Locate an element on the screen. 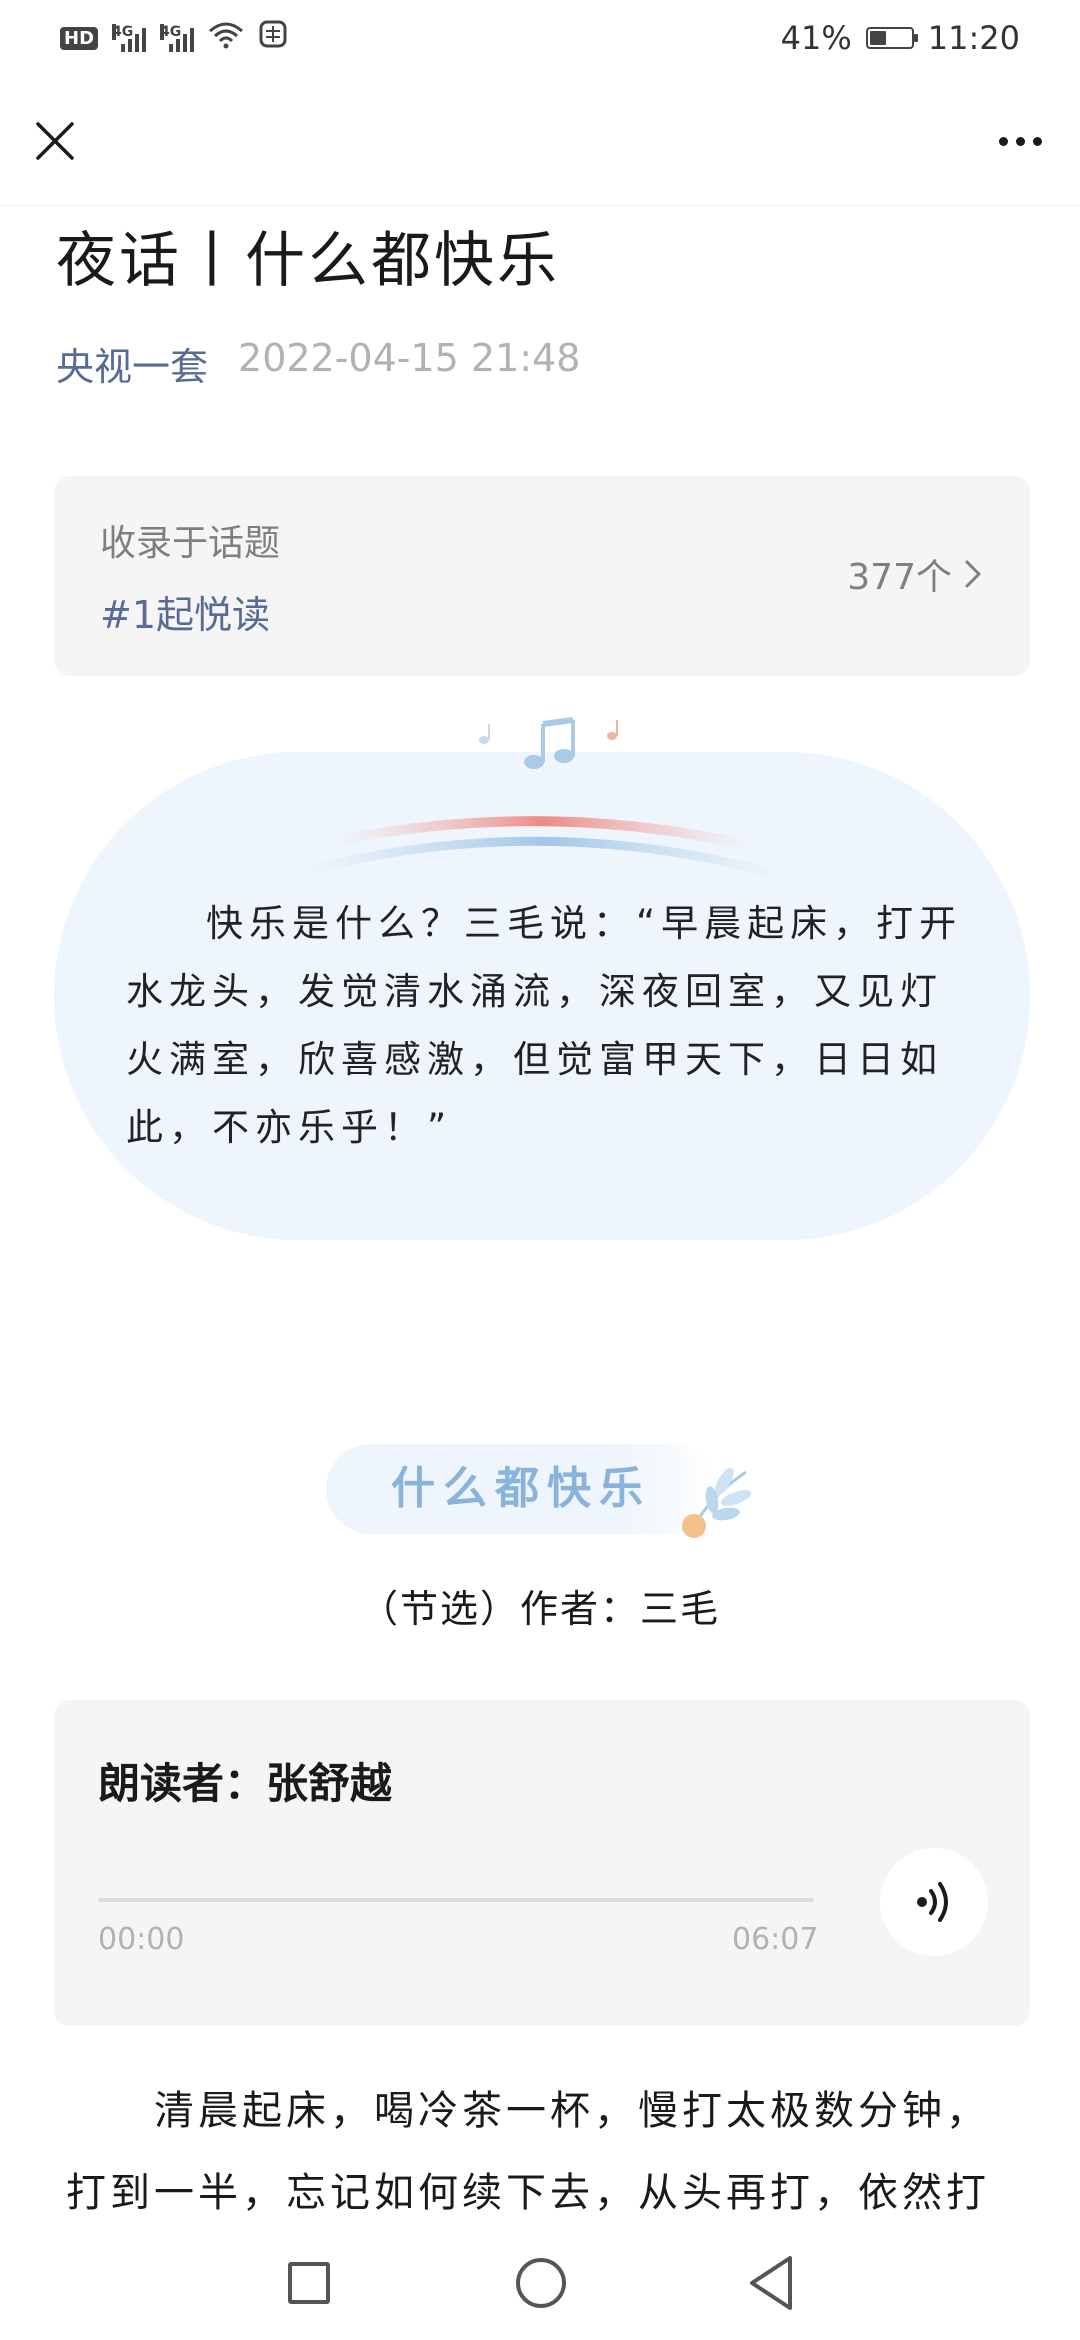  close-icon is located at coordinates (55, 141).